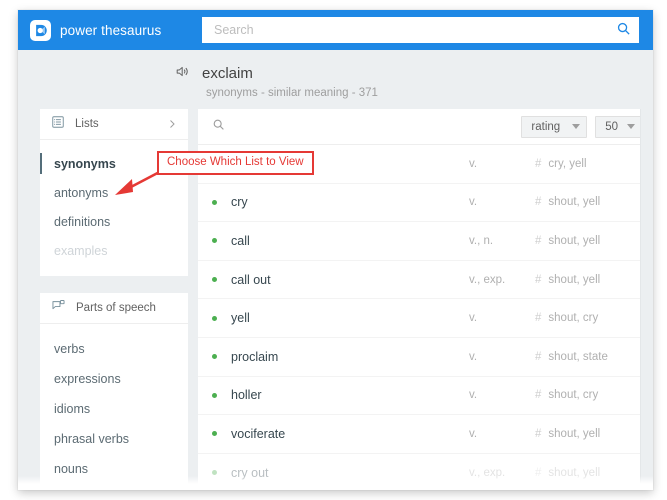 The height and width of the screenshot is (500, 667). I want to click on results-scrollbar, so click(646, 299).